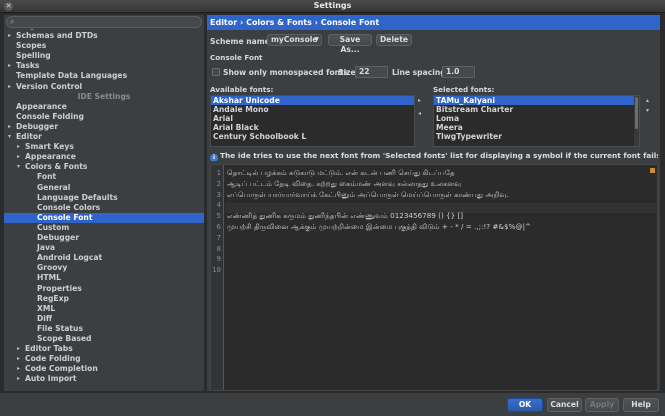 The height and width of the screenshot is (416, 665). What do you see at coordinates (536, 127) in the screenshot?
I see `list-item: Meera` at bounding box center [536, 127].